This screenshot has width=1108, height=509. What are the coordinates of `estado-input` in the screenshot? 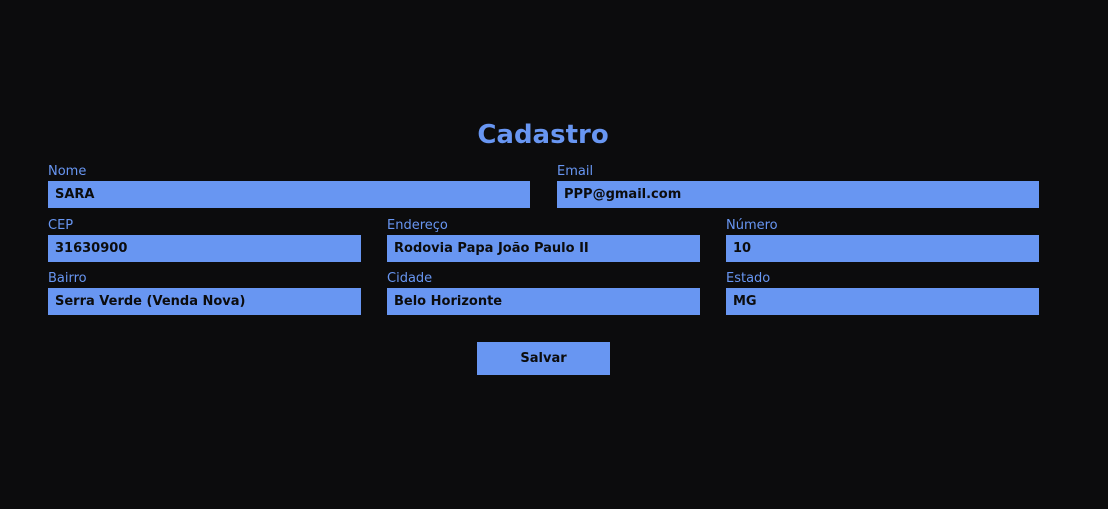 It's located at (882, 301).